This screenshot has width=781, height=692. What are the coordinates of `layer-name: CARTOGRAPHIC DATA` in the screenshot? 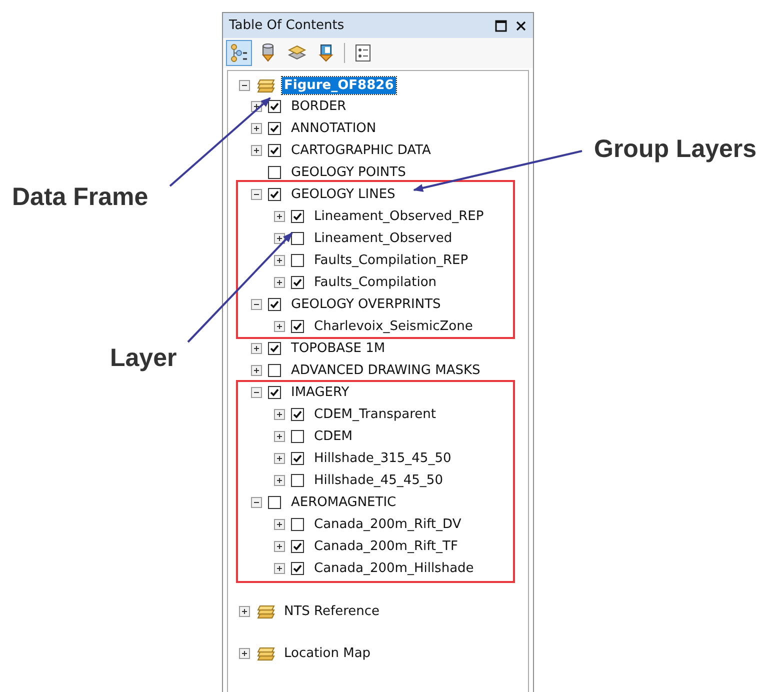 It's located at (361, 150).